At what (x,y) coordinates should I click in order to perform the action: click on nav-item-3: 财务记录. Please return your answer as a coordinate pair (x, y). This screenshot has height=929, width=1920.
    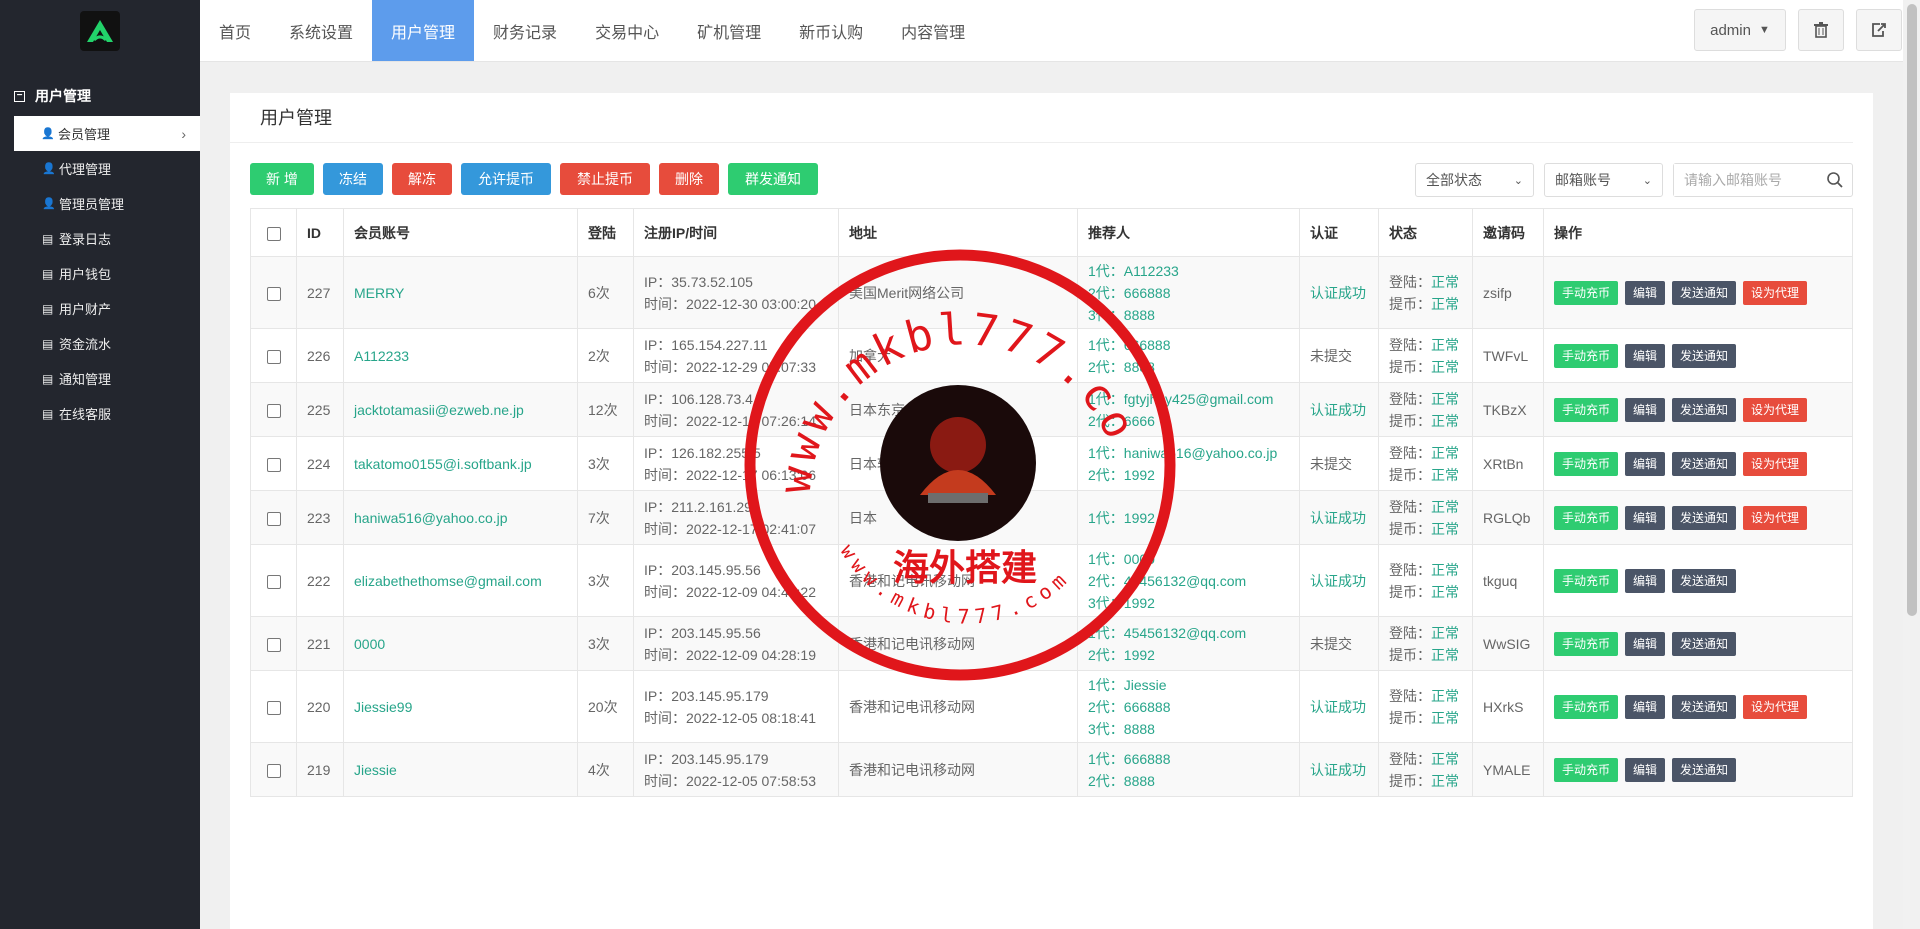
    Looking at the image, I should click on (525, 30).